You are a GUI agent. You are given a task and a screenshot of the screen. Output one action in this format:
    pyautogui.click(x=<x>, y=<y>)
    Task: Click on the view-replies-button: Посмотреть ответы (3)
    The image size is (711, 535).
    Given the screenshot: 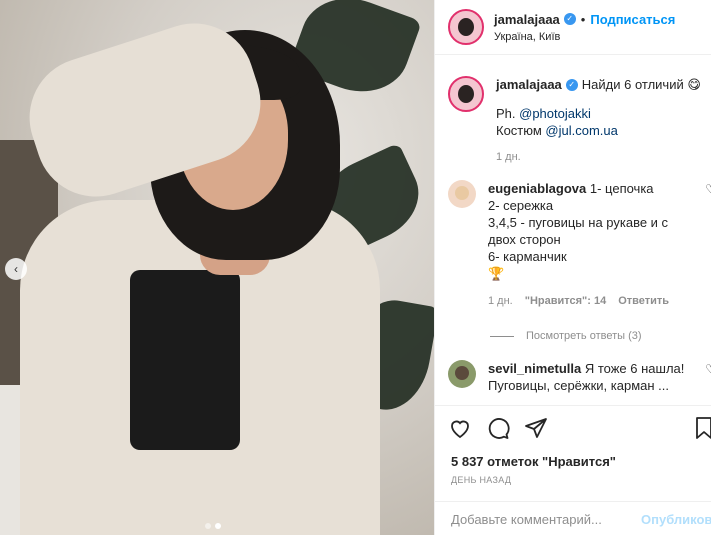 What is the action you would take?
    pyautogui.click(x=600, y=336)
    